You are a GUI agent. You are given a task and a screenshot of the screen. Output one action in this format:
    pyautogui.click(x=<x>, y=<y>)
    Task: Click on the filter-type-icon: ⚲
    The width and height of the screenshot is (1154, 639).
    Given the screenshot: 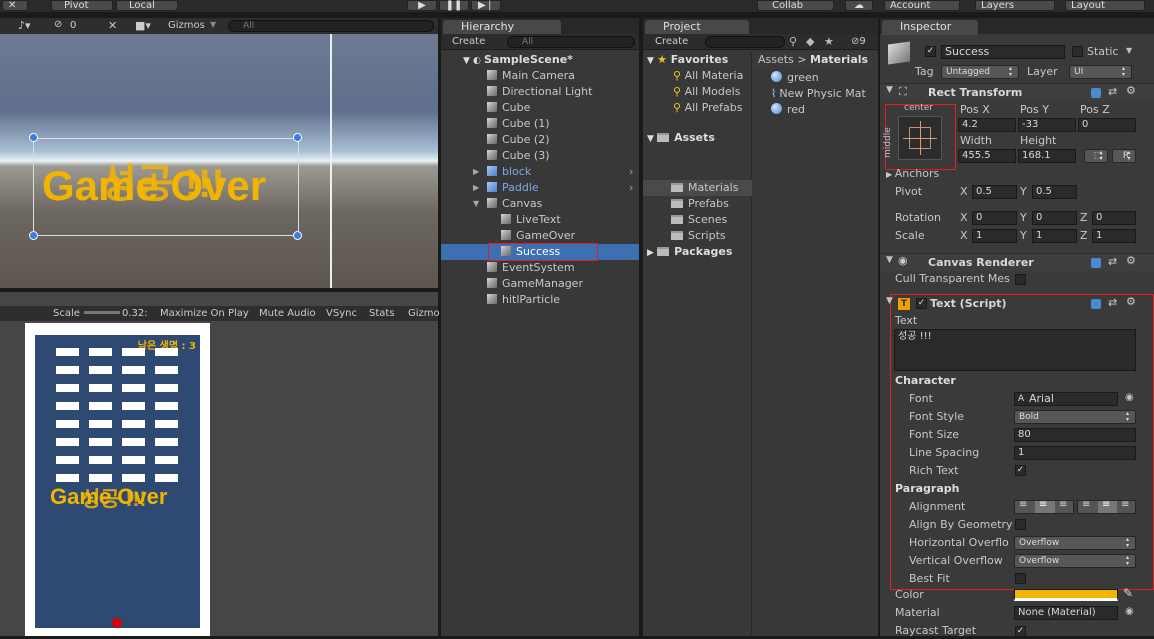 What is the action you would take?
    pyautogui.click(x=793, y=41)
    